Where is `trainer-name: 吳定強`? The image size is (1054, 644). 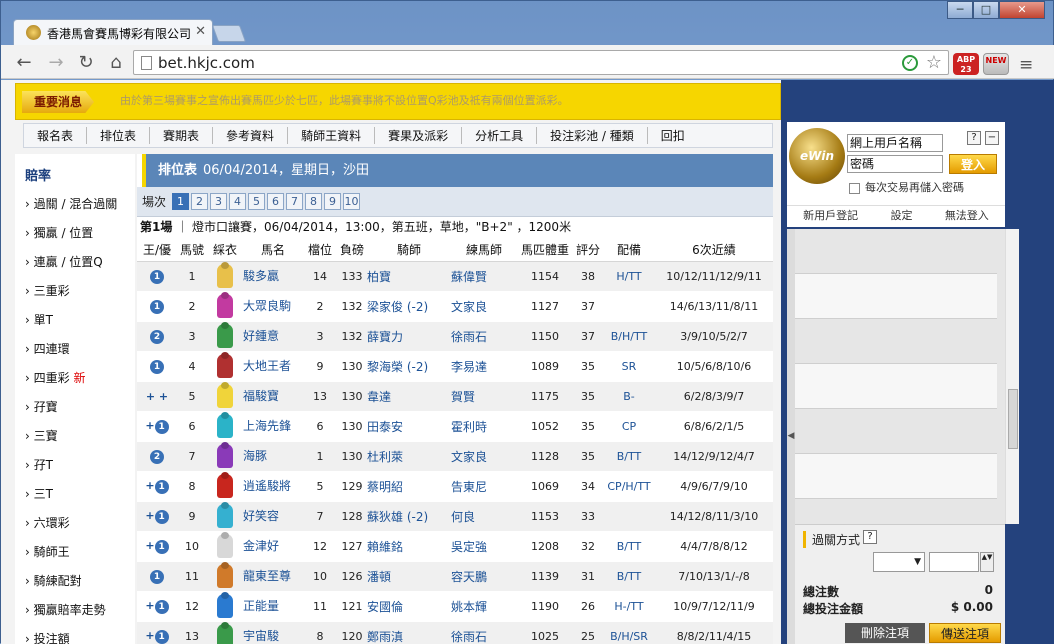
trainer-name: 吳定強 is located at coordinates (484, 546).